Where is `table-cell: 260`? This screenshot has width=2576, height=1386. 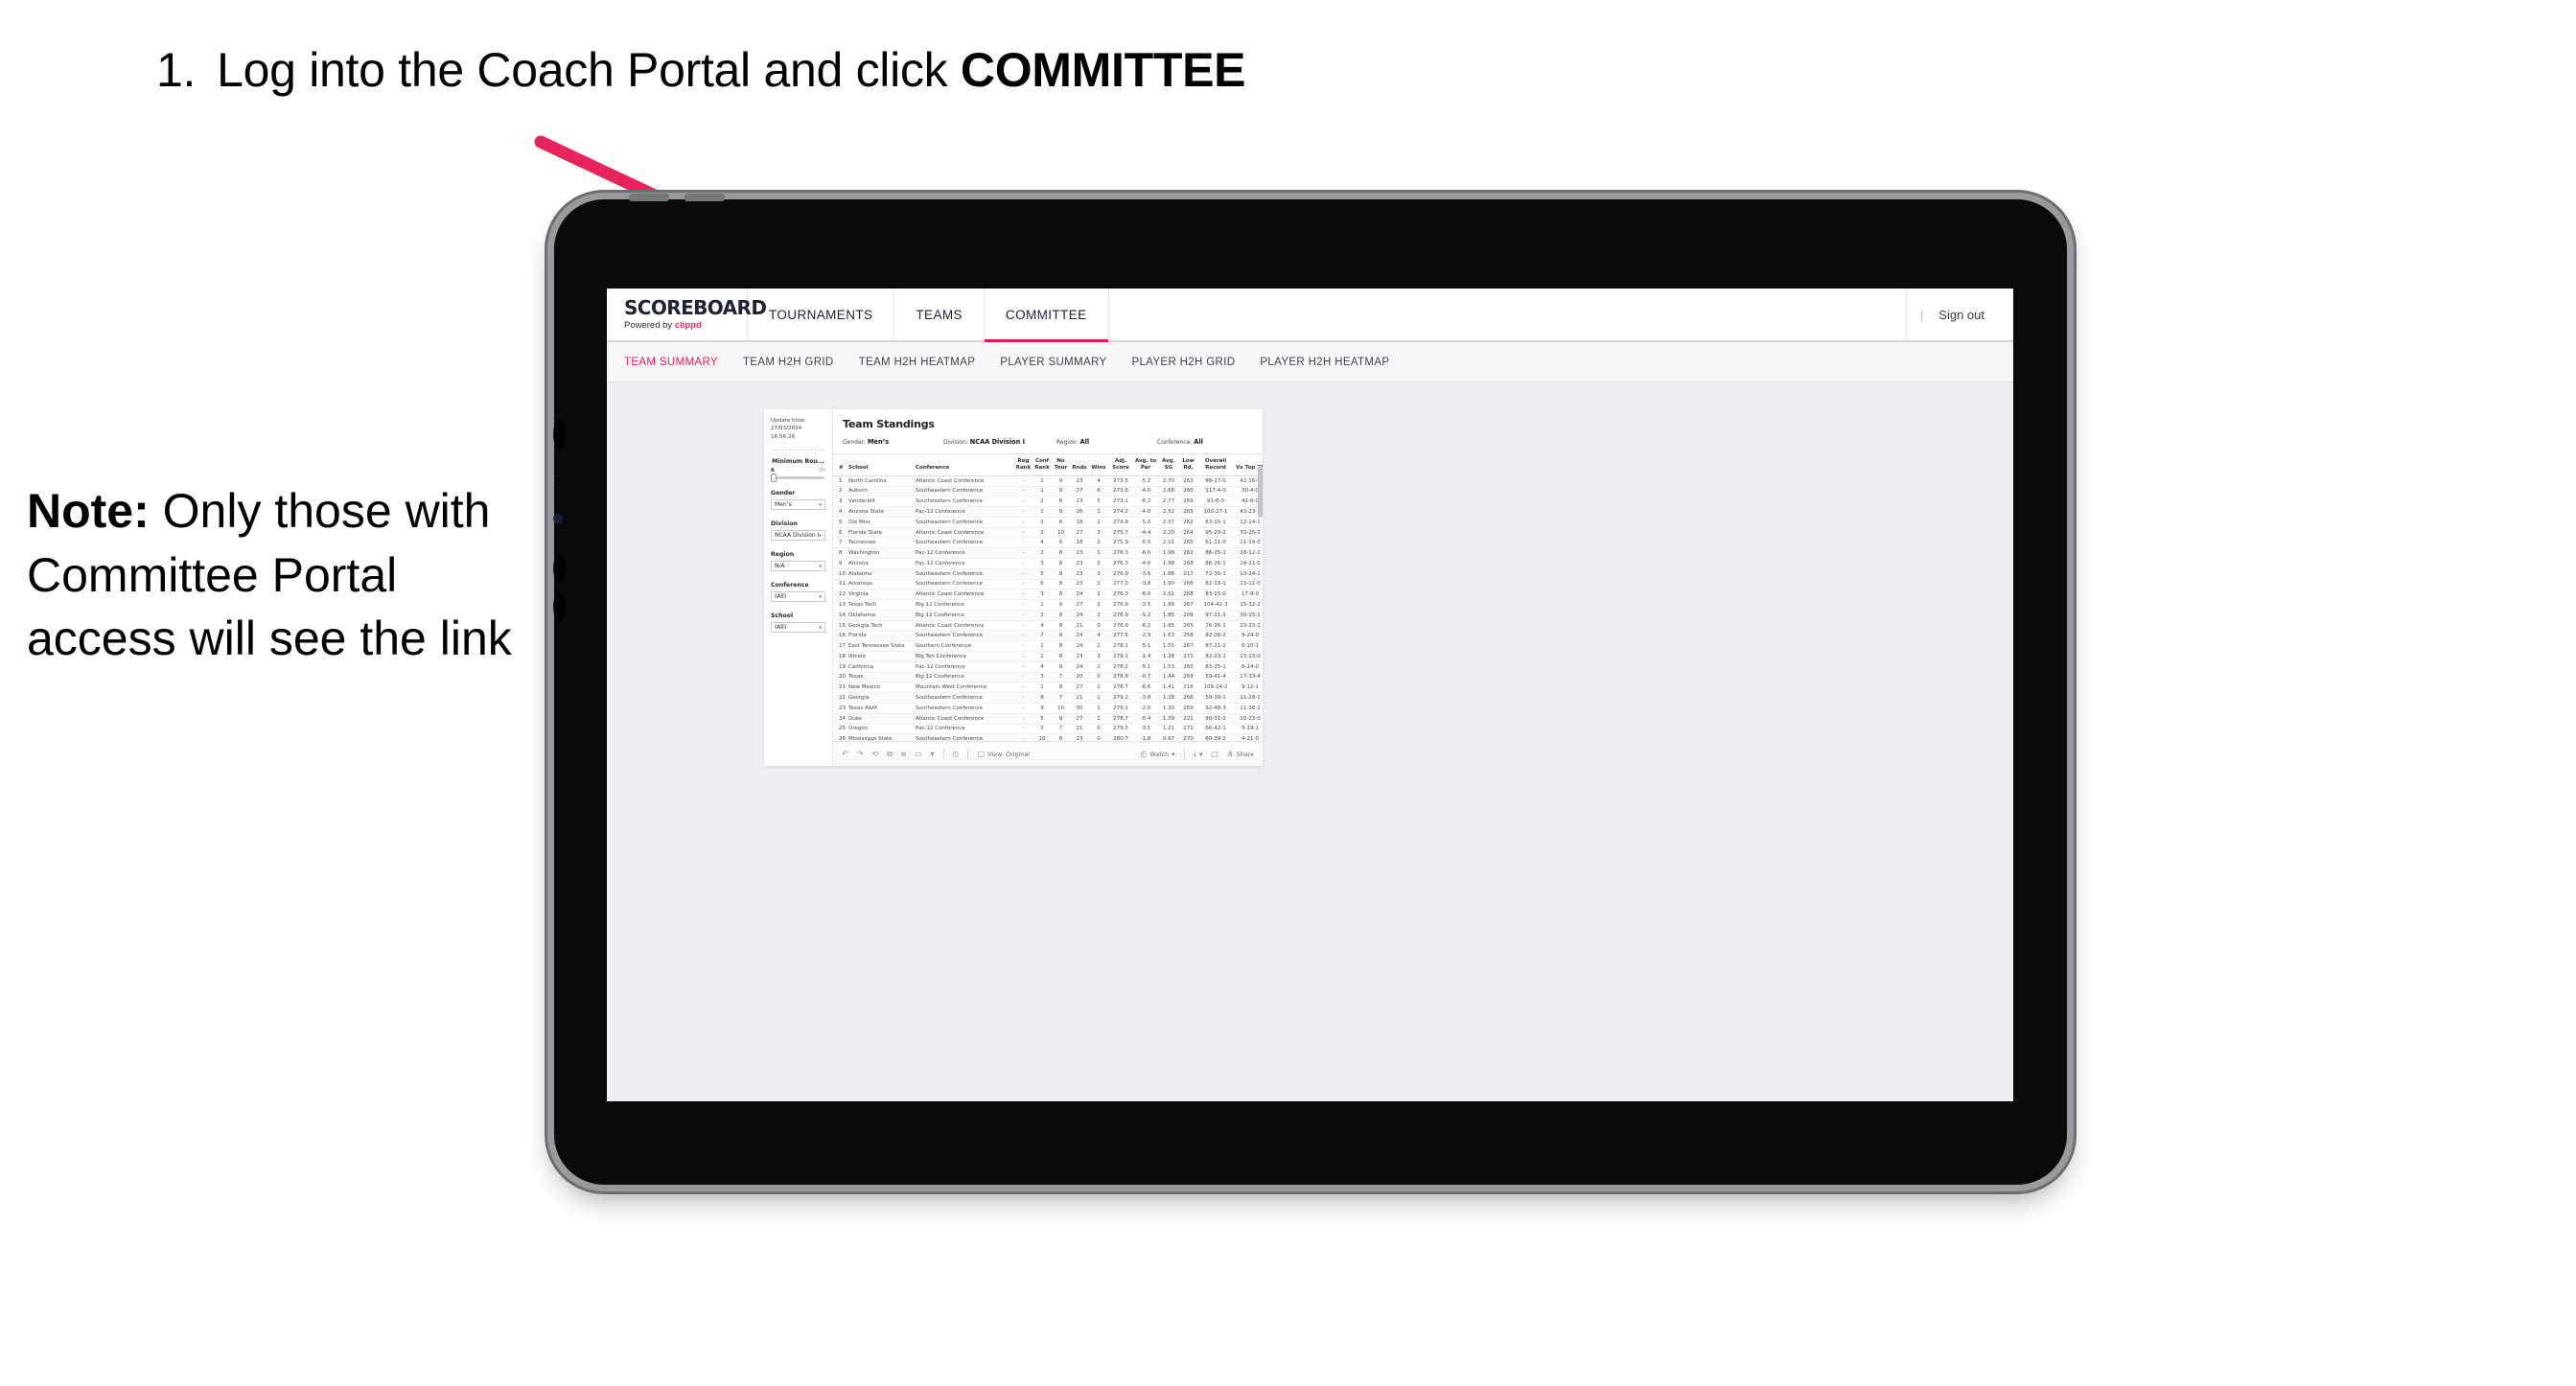
table-cell: 260 is located at coordinates (1189, 667).